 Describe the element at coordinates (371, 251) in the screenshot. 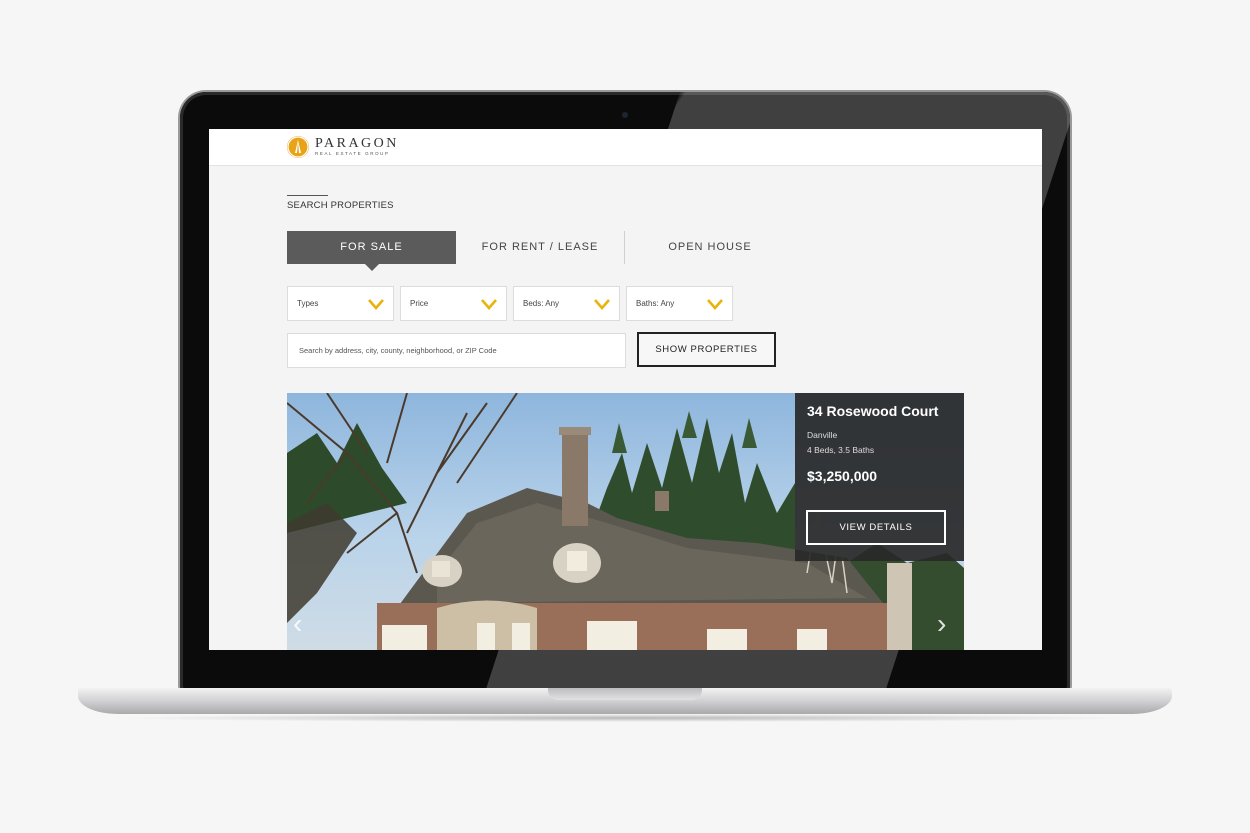

I see `tab-for-sale: FOR SALE` at that location.